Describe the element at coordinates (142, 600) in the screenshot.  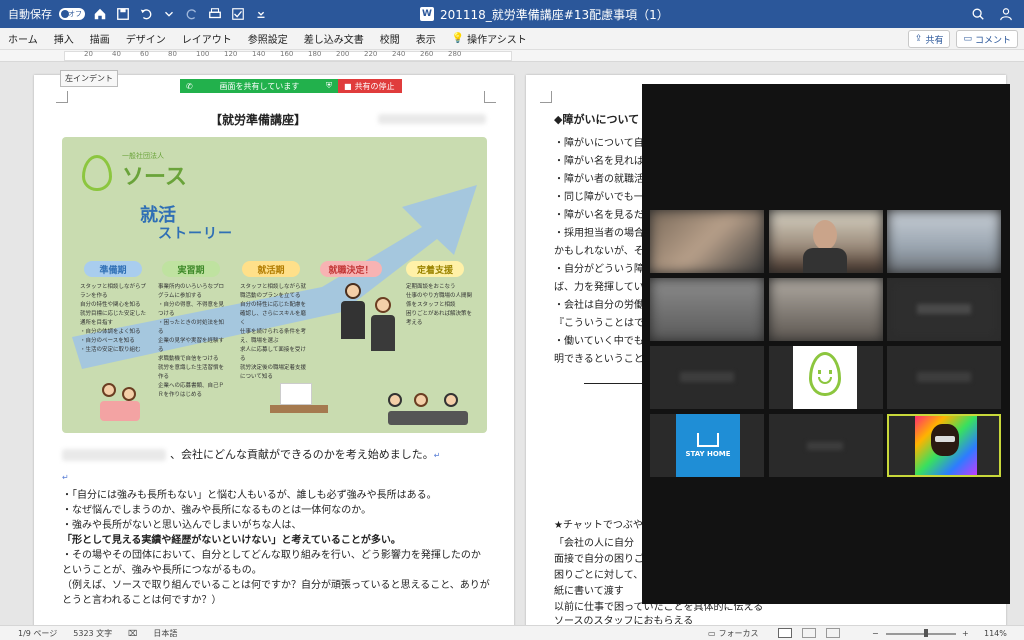
I see `bullet-item: とうと言われることは何ですか？）` at that location.